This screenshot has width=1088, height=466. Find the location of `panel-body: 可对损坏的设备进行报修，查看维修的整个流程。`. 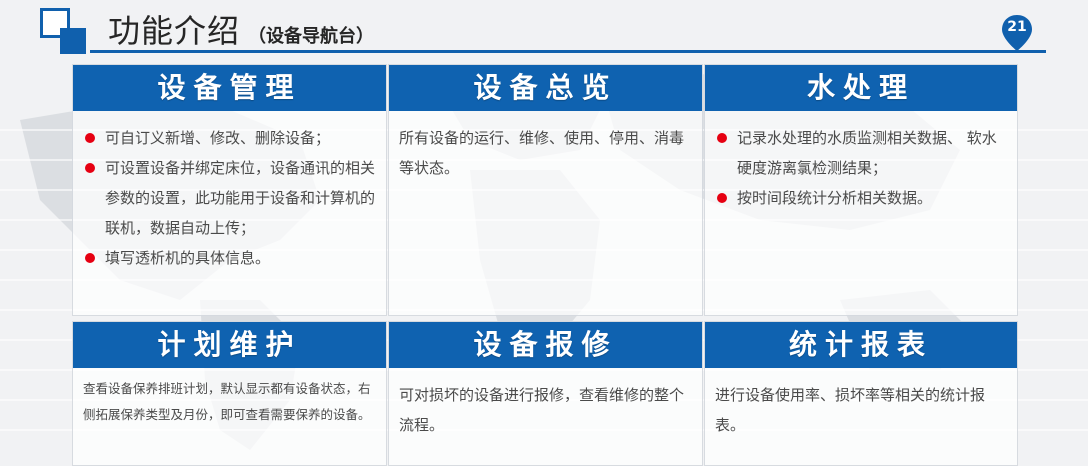

panel-body: 可对损坏的设备进行报修，查看维修的整个流程。 is located at coordinates (545, 404).